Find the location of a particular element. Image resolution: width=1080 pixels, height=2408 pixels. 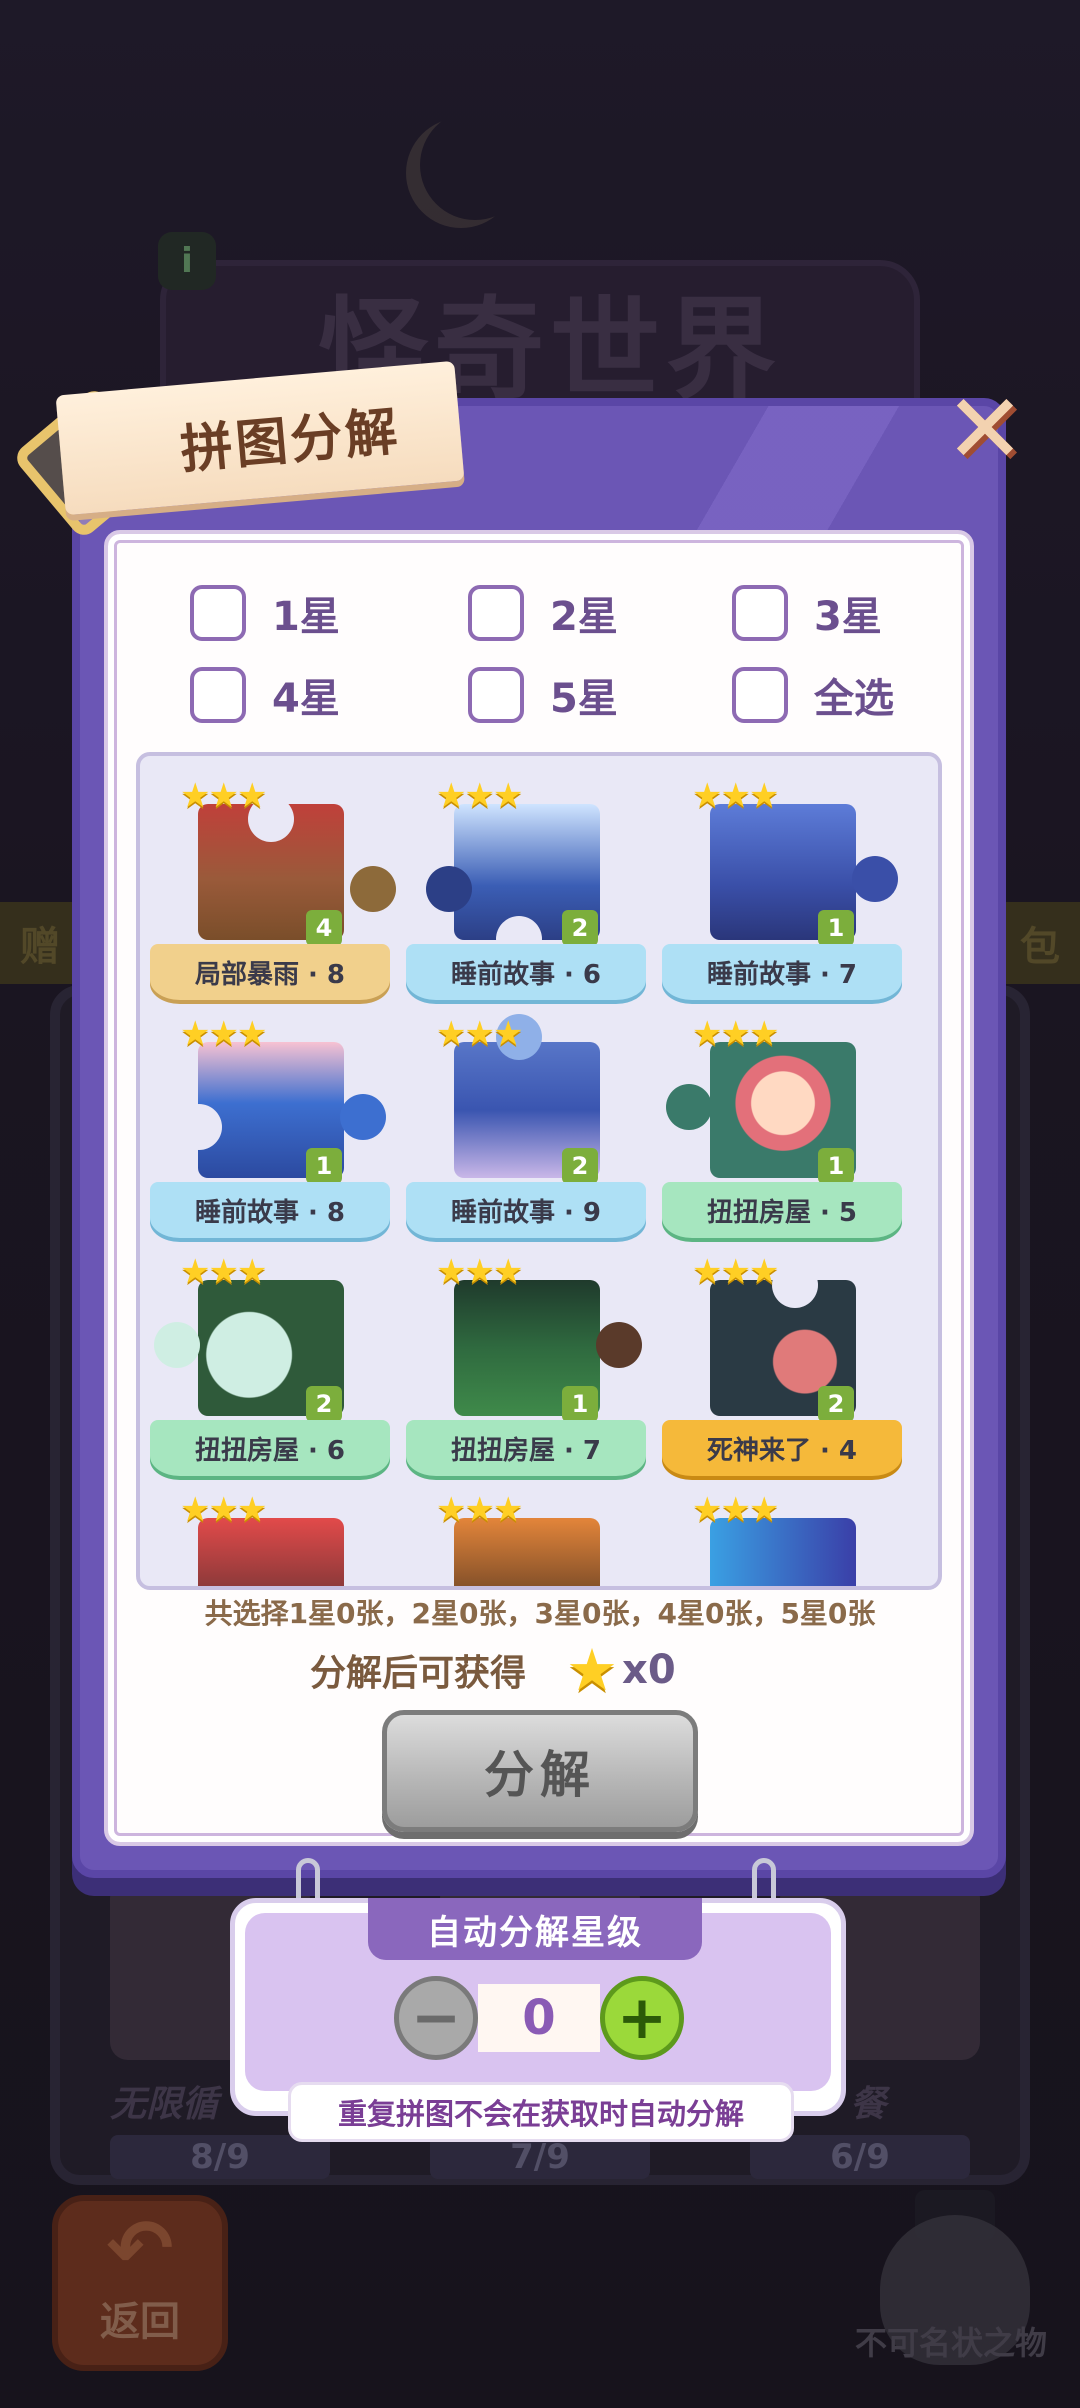

filter-5-star: 5星 is located at coordinates (543, 695).